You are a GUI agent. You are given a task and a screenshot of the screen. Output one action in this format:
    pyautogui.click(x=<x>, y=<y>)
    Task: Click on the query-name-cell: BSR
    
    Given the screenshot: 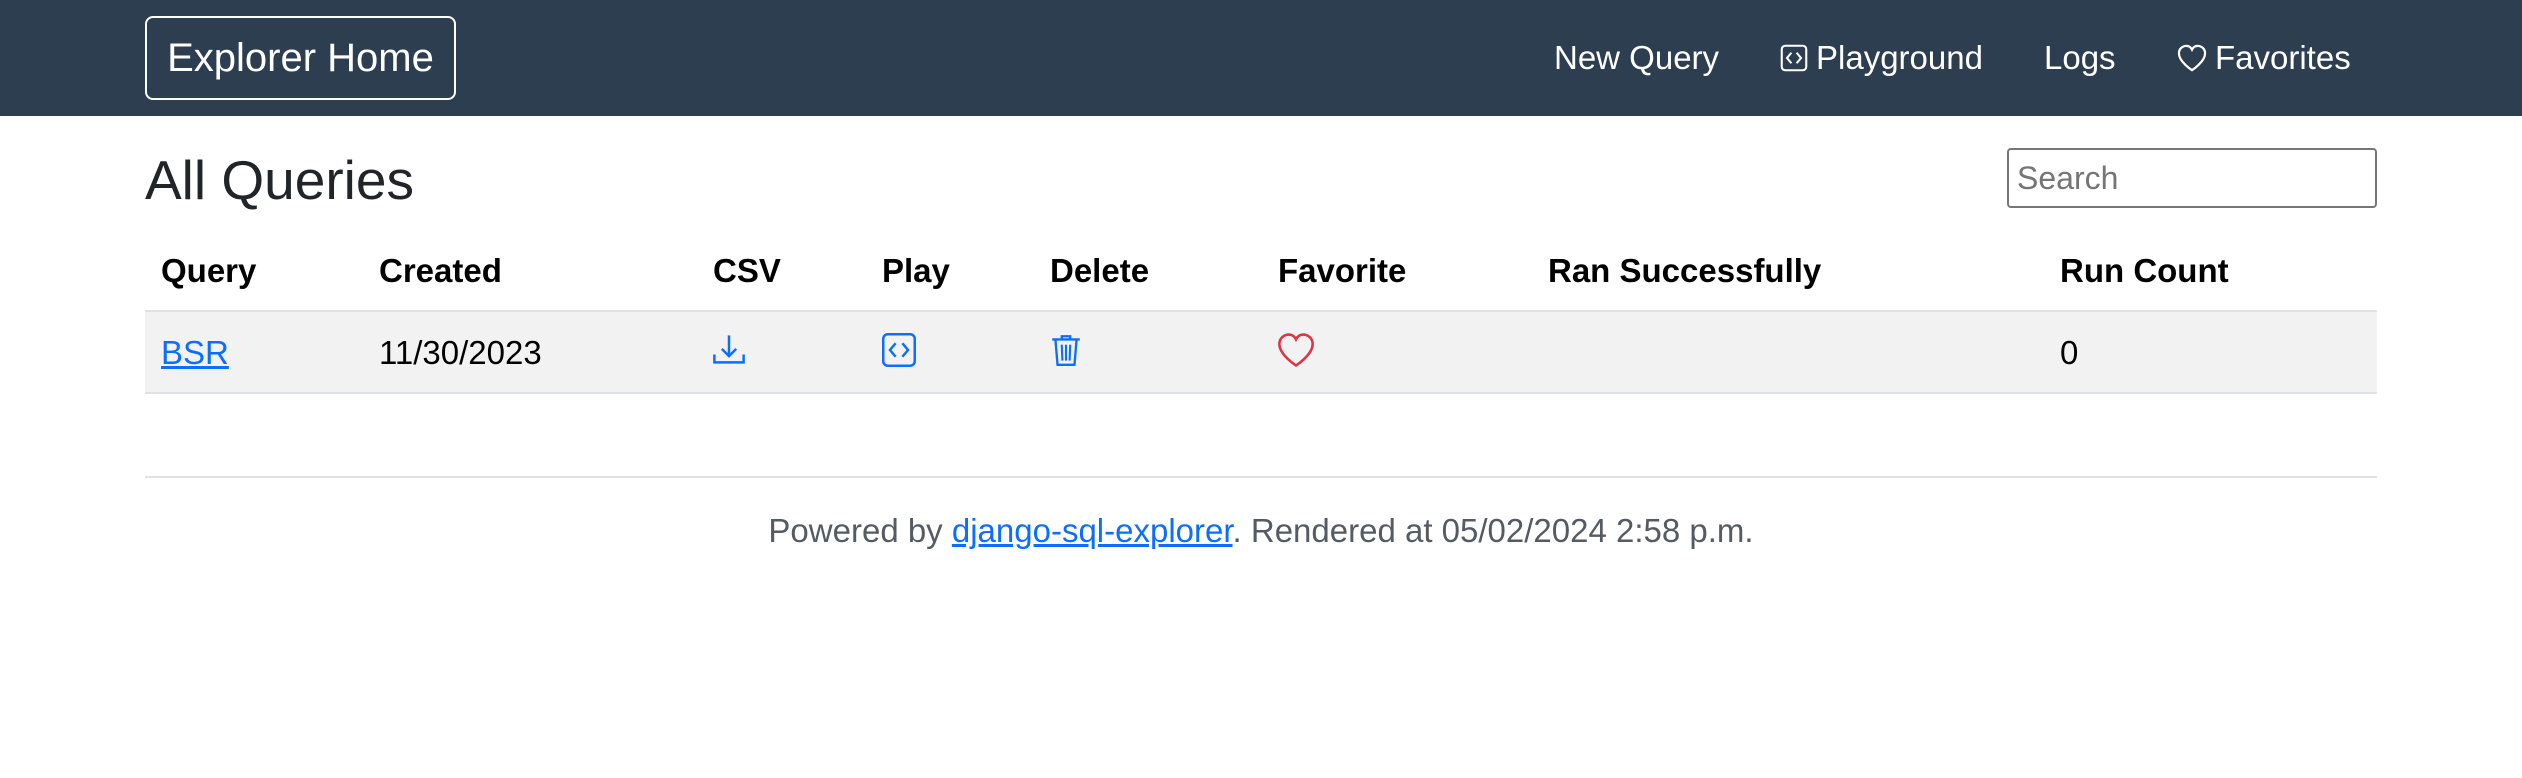 What is the action you would take?
    pyautogui.click(x=195, y=353)
    